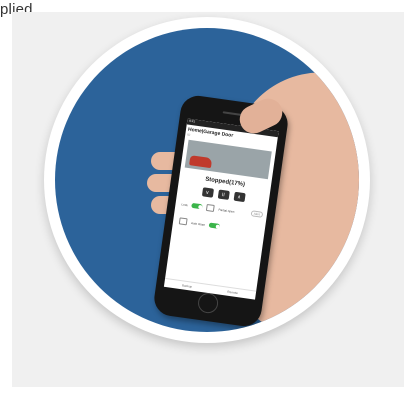 The image size is (414, 394). What do you see at coordinates (214, 225) in the screenshot?
I see `auto-close-toggle` at bounding box center [214, 225].